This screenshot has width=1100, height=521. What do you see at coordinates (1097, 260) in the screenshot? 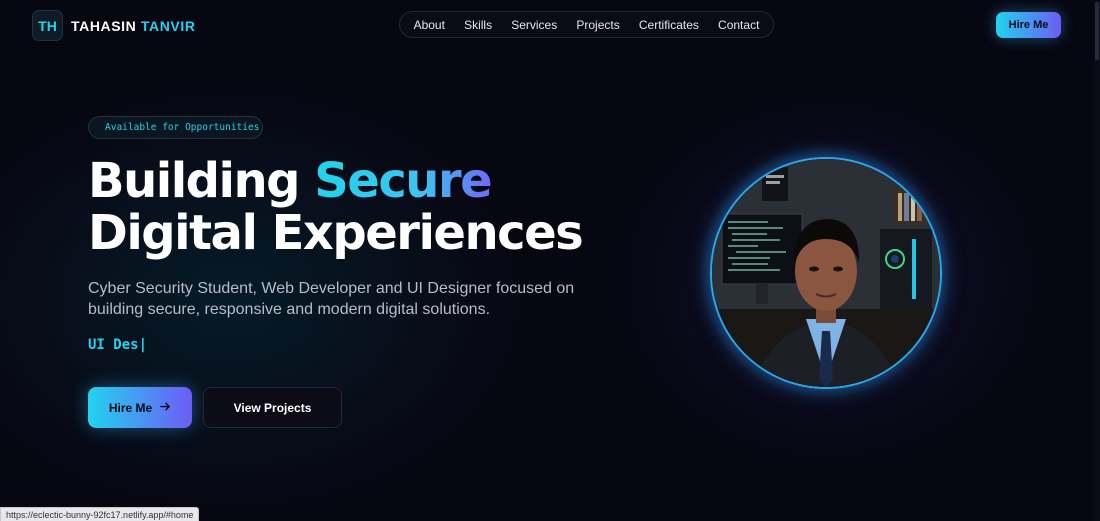
I see `scrollbar` at bounding box center [1097, 260].